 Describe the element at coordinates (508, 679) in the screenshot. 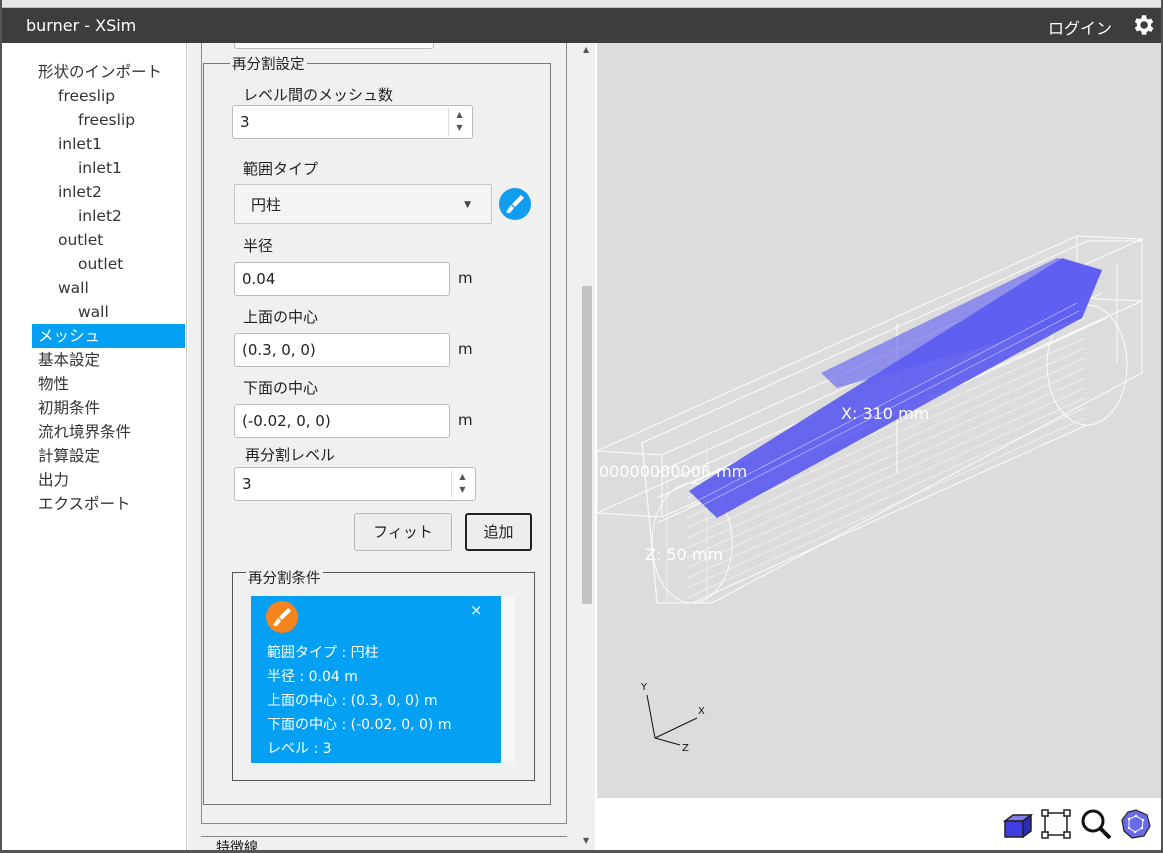

I see `card-scrollbar` at that location.